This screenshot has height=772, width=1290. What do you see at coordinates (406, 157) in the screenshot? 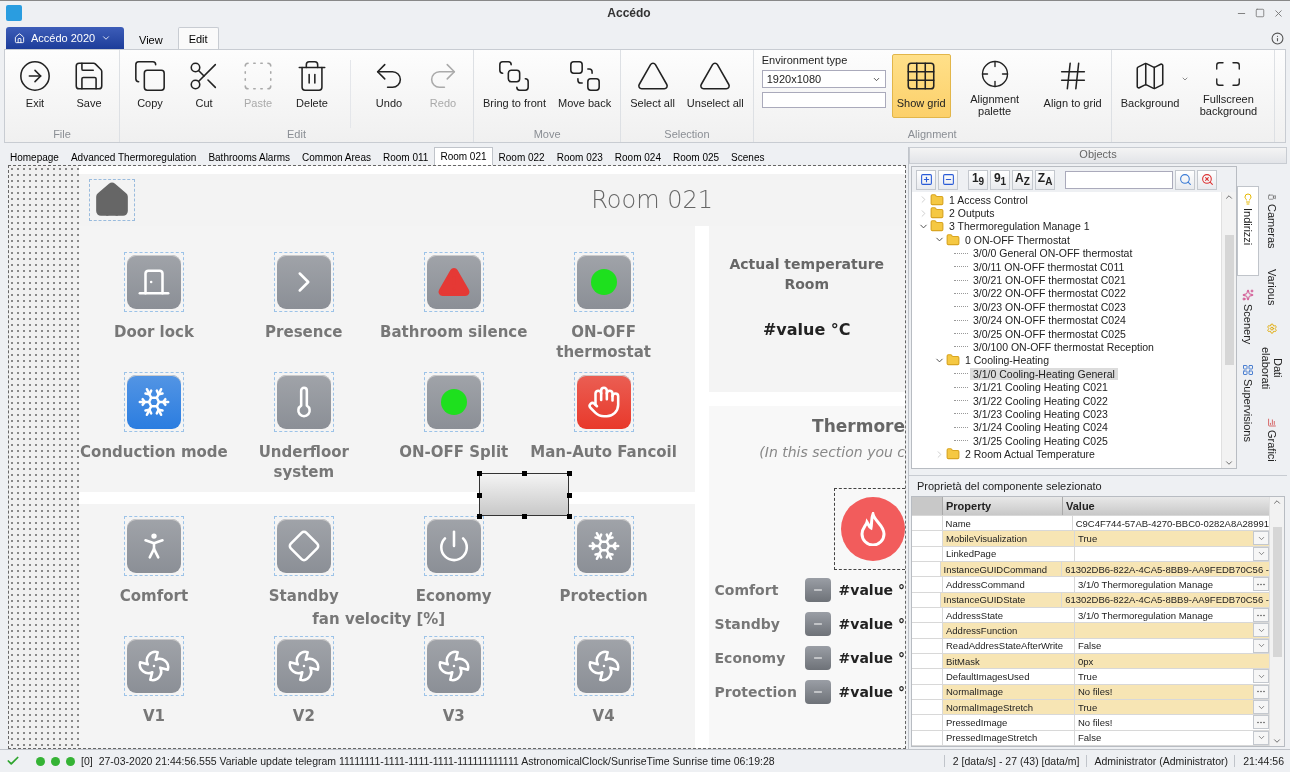
I see `page-tab: Room 011` at bounding box center [406, 157].